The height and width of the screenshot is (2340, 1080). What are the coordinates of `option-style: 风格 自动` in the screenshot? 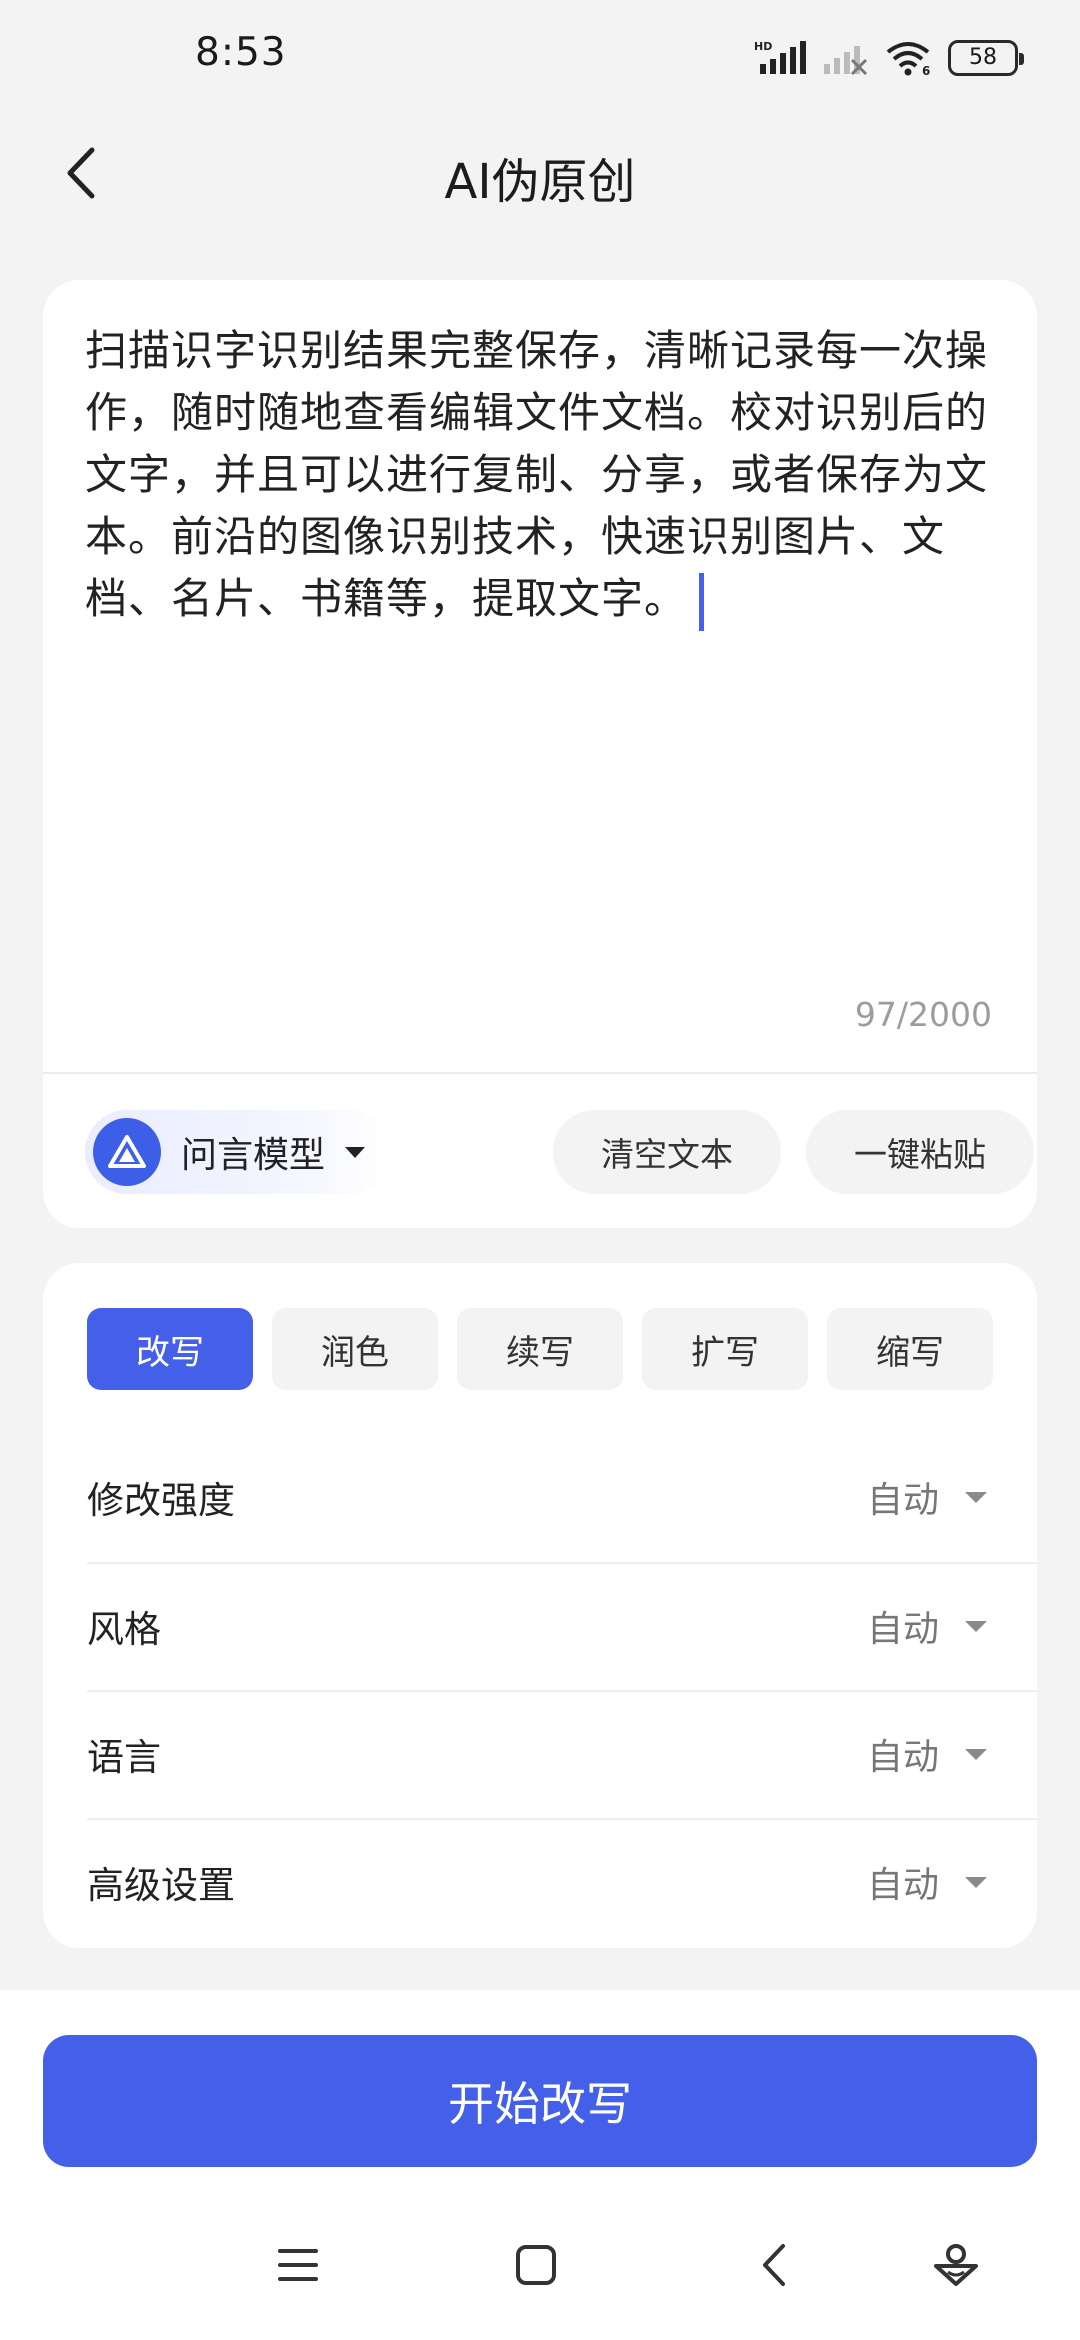 It's located at (562, 1626).